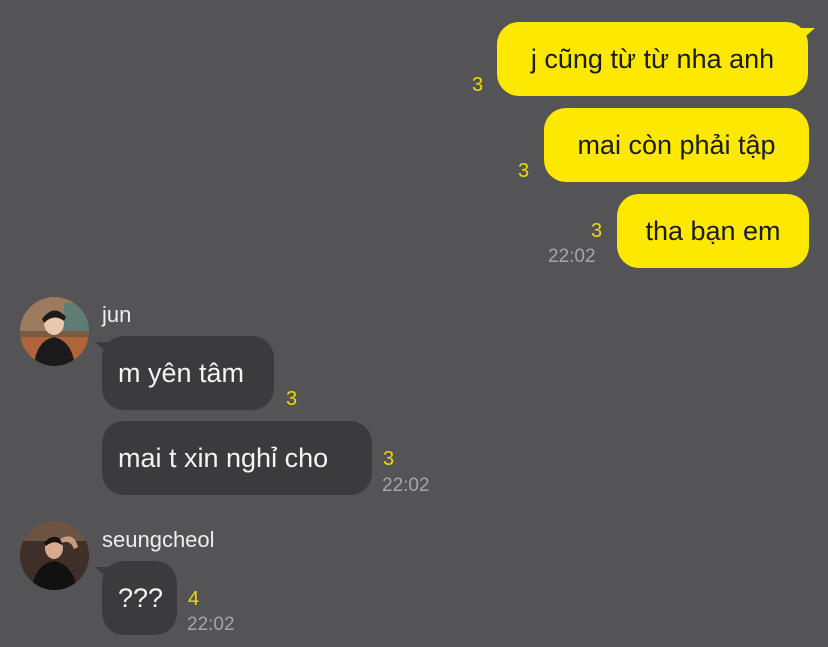  I want to click on message-text: mai còn phải tập, so click(676, 145).